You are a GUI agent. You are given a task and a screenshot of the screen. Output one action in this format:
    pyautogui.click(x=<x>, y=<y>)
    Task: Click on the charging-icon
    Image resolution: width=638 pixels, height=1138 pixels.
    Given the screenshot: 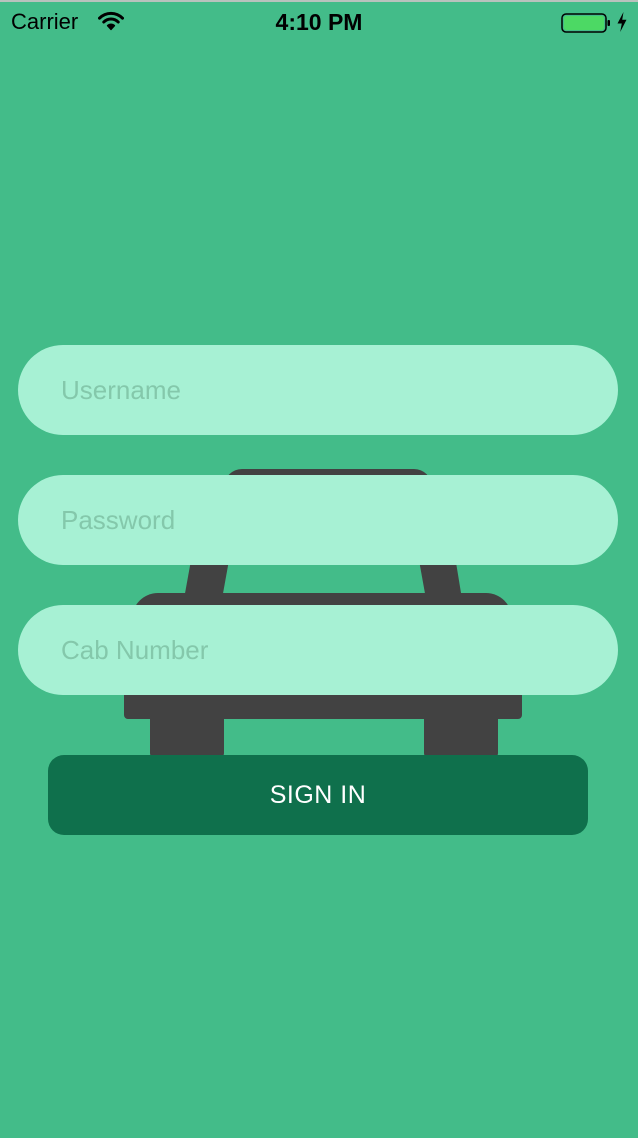 What is the action you would take?
    pyautogui.click(x=622, y=22)
    